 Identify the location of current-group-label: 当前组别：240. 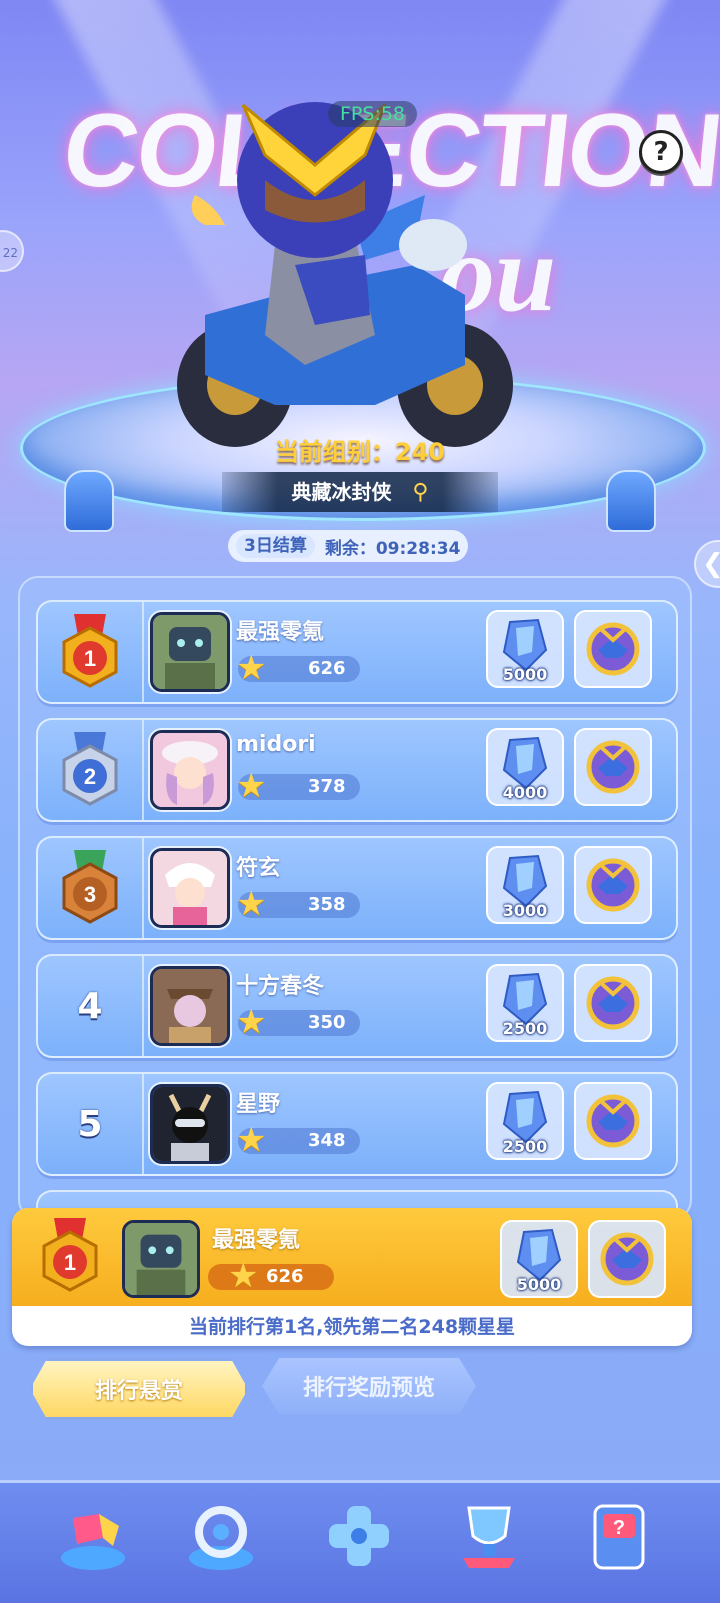
(360, 452).